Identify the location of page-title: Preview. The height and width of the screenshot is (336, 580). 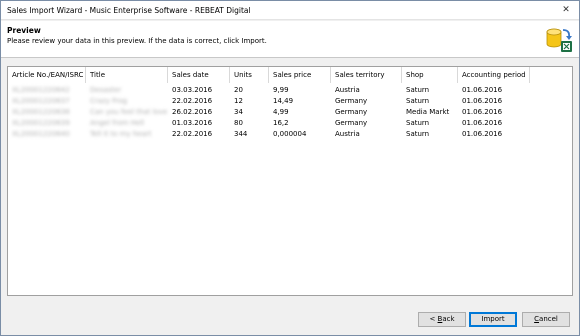
(24, 30).